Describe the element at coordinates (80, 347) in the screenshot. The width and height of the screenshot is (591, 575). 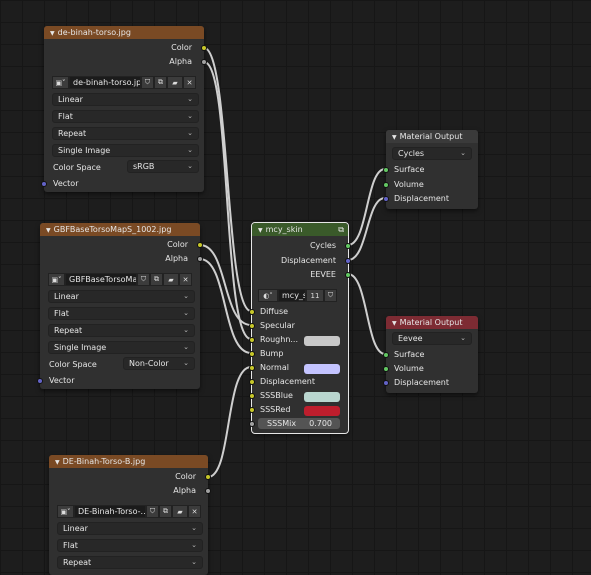
I see `dropdown-value: Single Image` at that location.